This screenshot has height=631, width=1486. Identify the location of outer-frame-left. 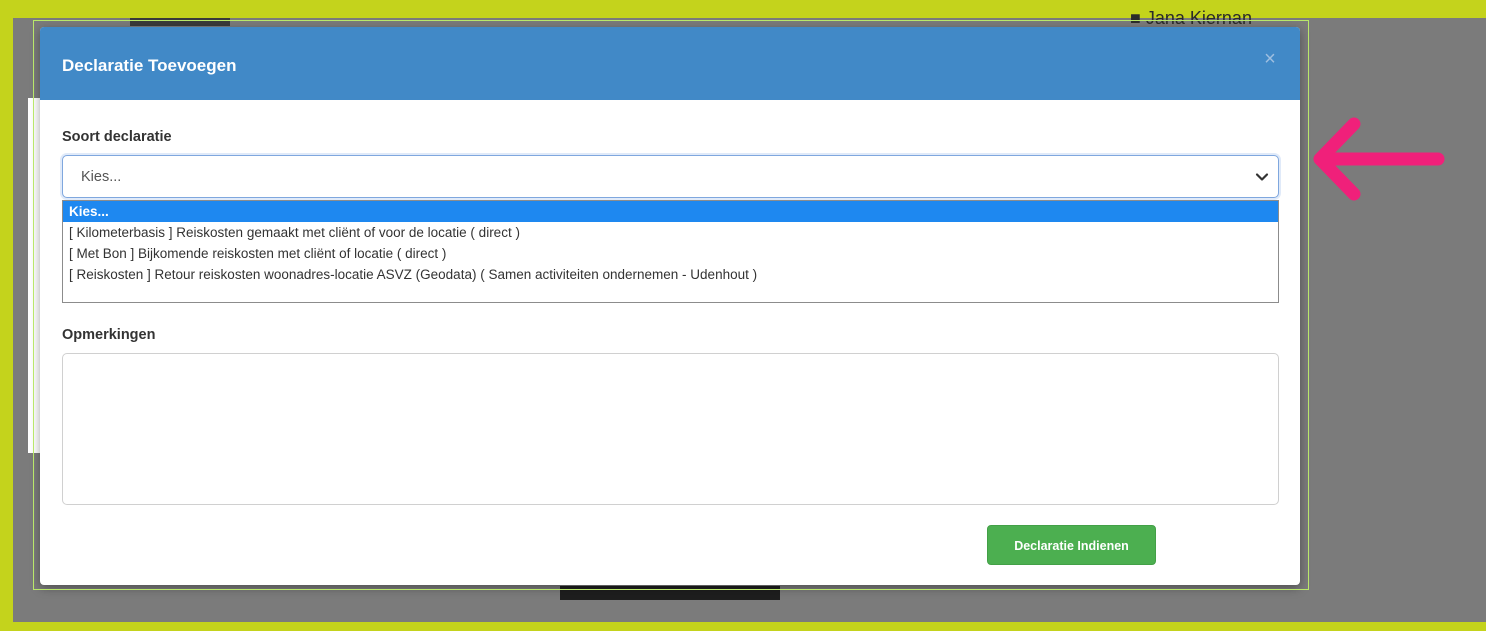
(6, 315).